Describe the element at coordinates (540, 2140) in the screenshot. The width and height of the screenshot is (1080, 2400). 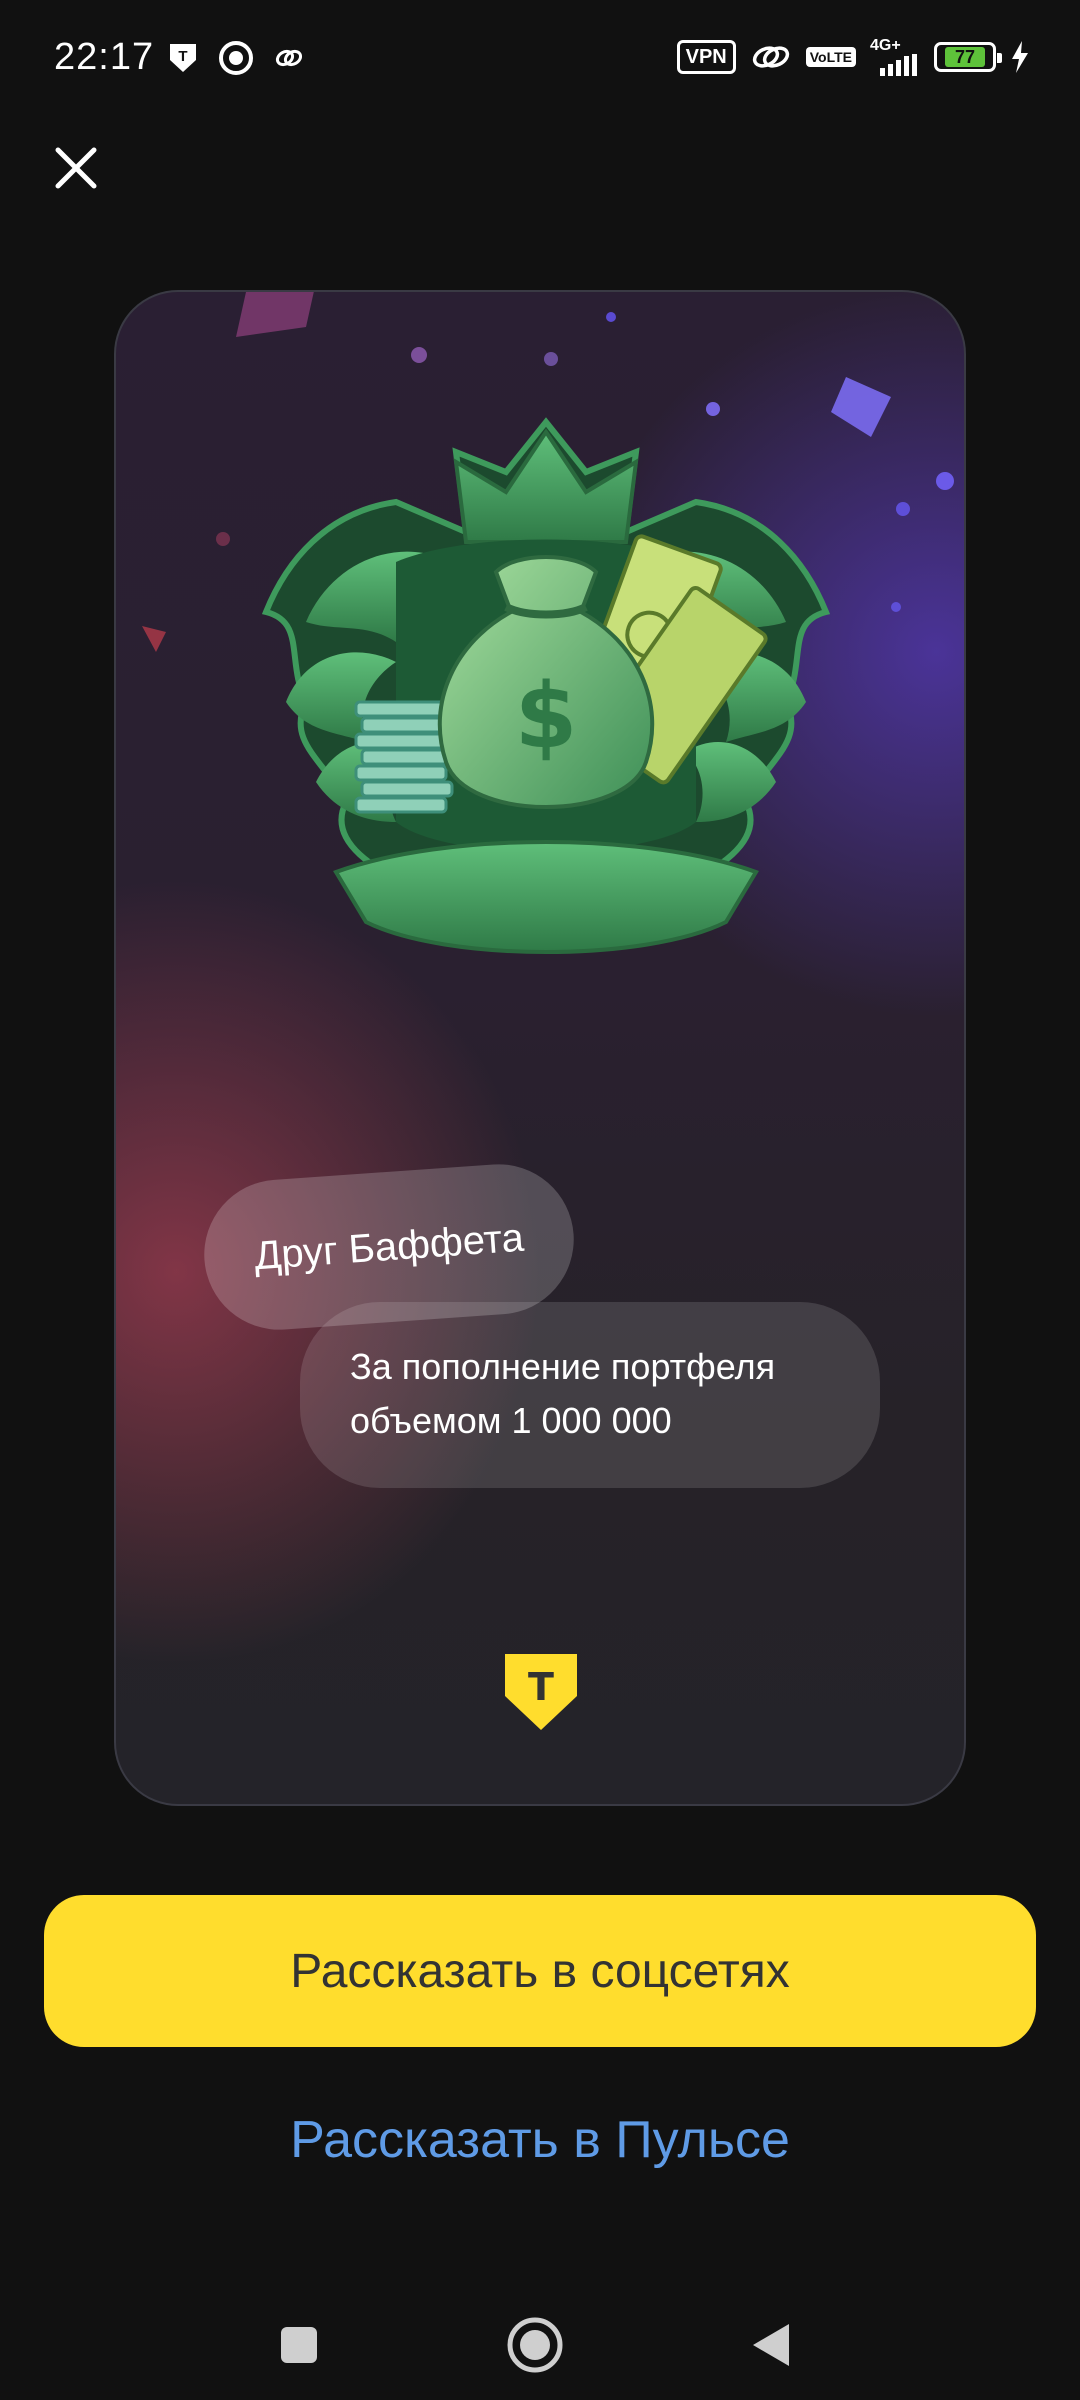
I see `share-pulse-link: Рассказать в Пульсе` at that location.